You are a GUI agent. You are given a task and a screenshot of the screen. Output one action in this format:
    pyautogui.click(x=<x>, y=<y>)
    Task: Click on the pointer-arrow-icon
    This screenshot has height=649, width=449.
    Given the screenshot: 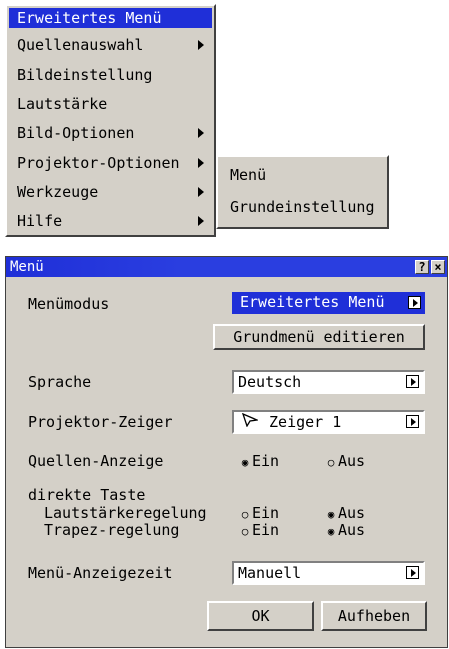 What is the action you would take?
    pyautogui.click(x=250, y=422)
    